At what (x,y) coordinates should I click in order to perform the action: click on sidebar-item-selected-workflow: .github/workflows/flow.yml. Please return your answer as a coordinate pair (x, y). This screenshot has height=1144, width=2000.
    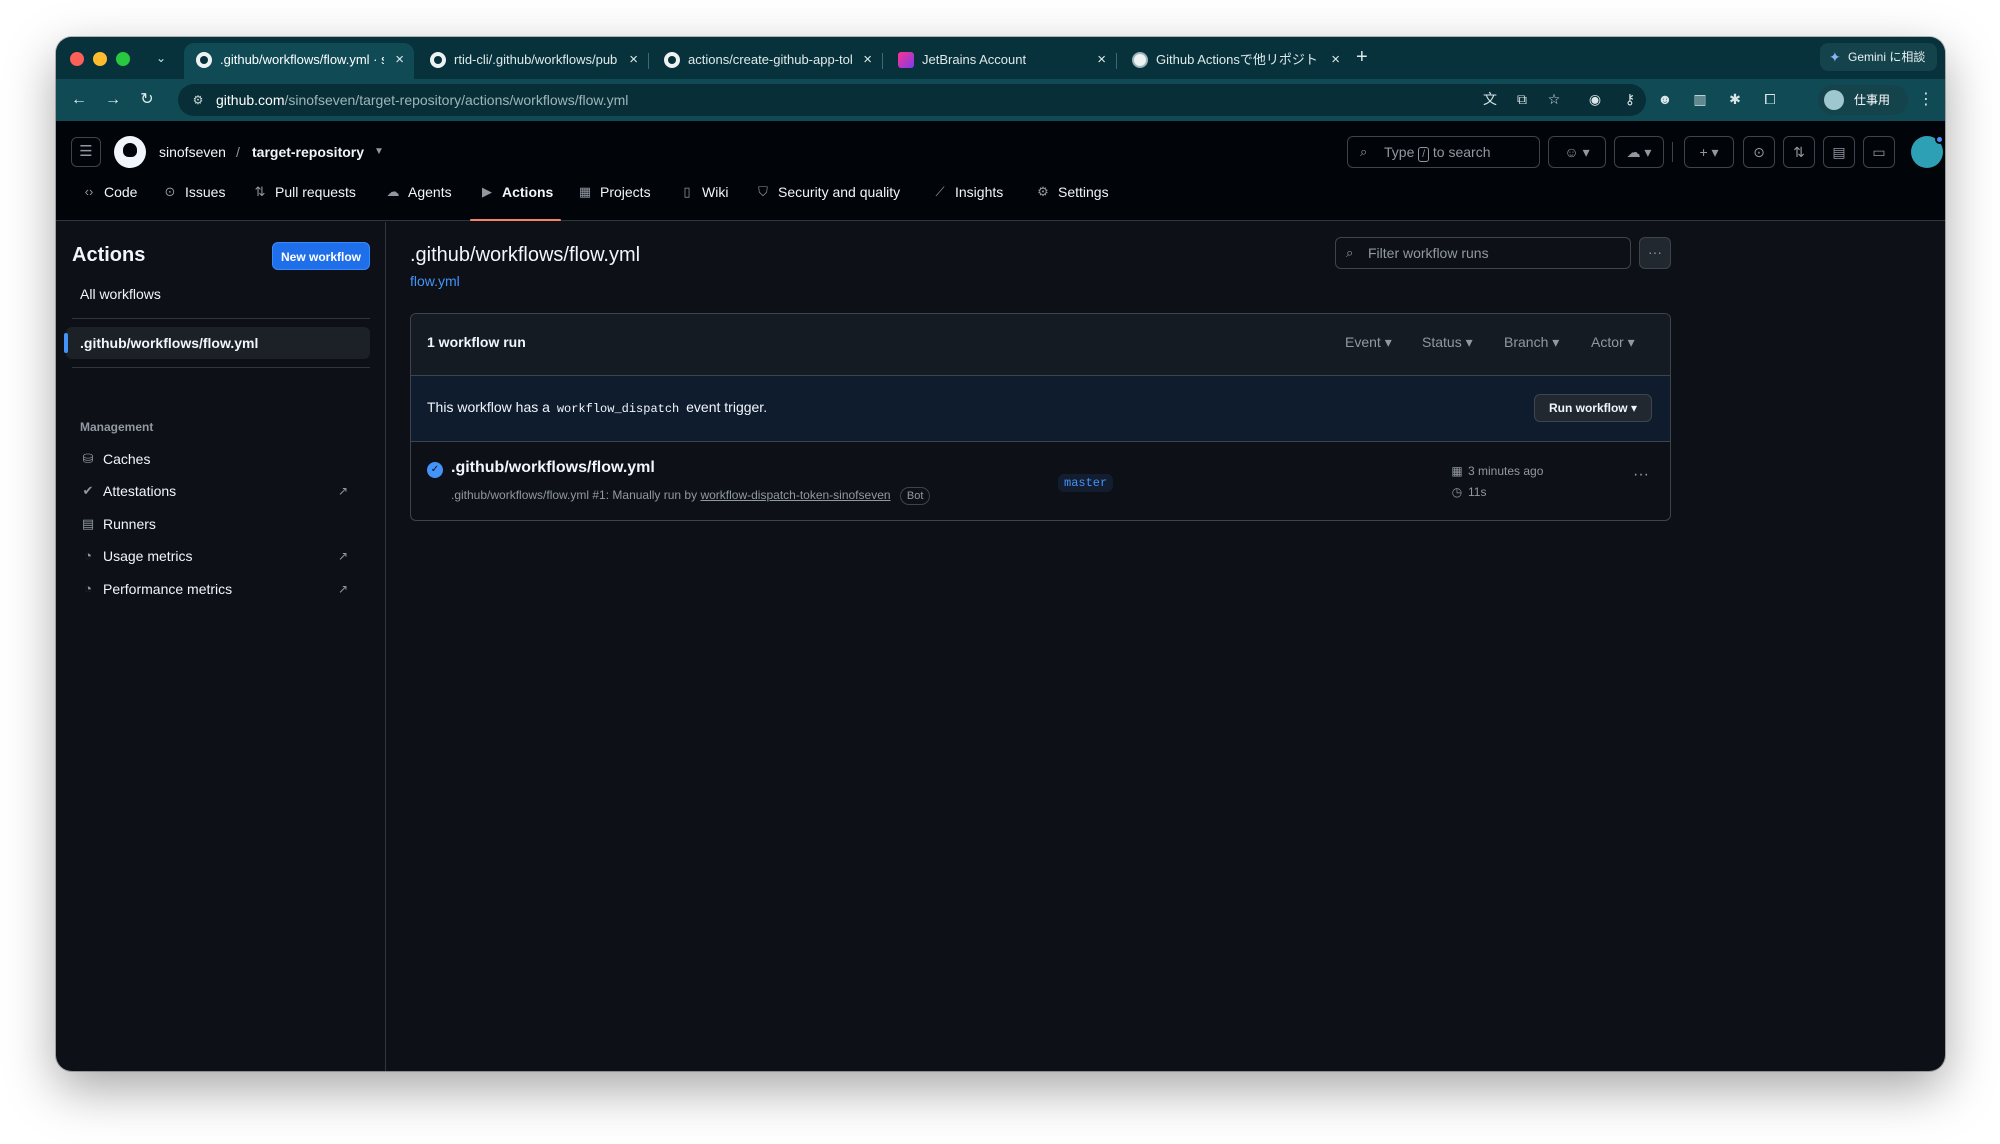
    Looking at the image, I should click on (217, 343).